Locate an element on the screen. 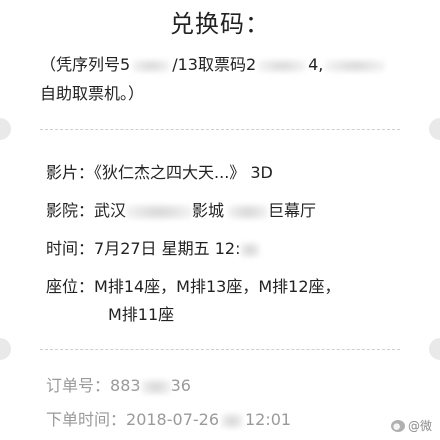 The height and width of the screenshot is (440, 440). note-text-line2: 自助取票机。） is located at coordinates (92, 93).